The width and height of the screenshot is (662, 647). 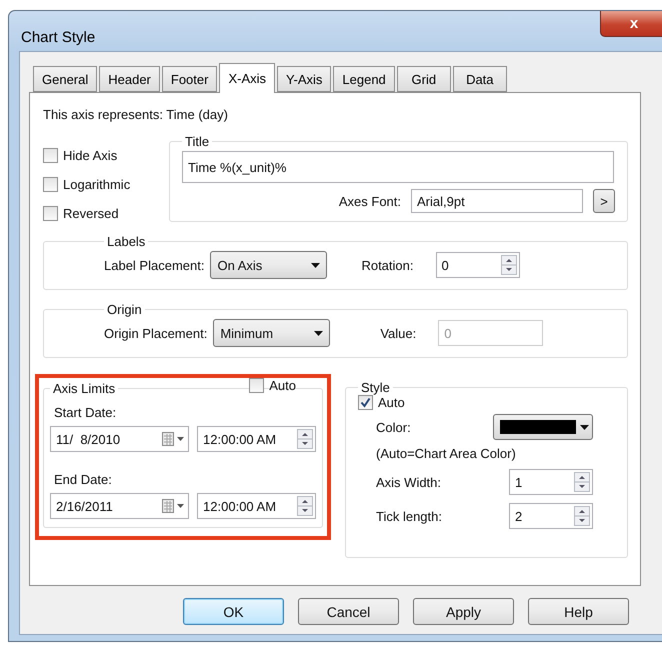 What do you see at coordinates (479, 79) in the screenshot?
I see `tab: Data` at bounding box center [479, 79].